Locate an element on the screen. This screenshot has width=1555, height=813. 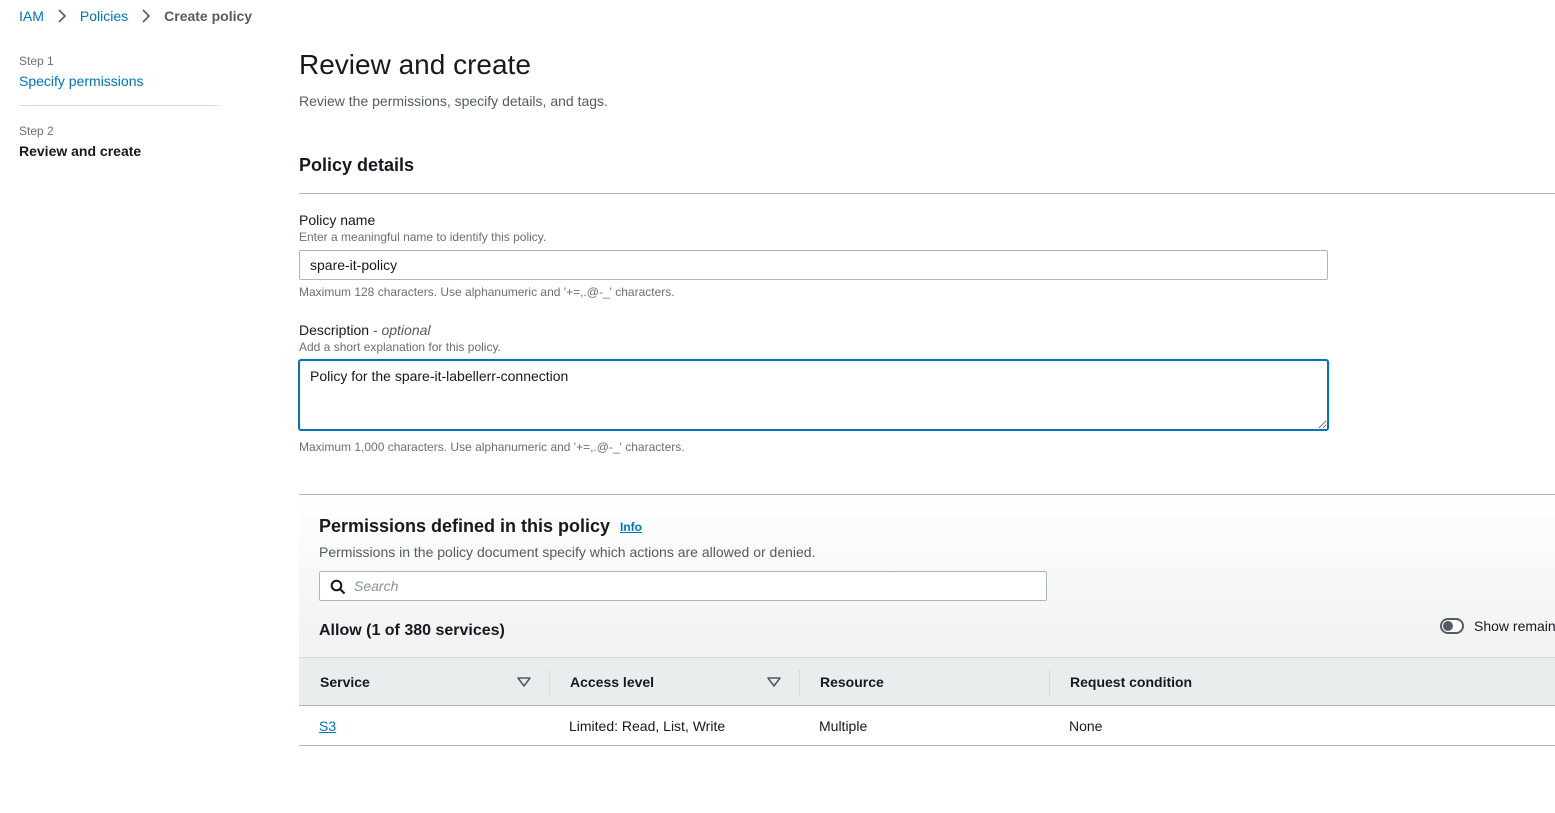
section-divider is located at coordinates (927, 193).